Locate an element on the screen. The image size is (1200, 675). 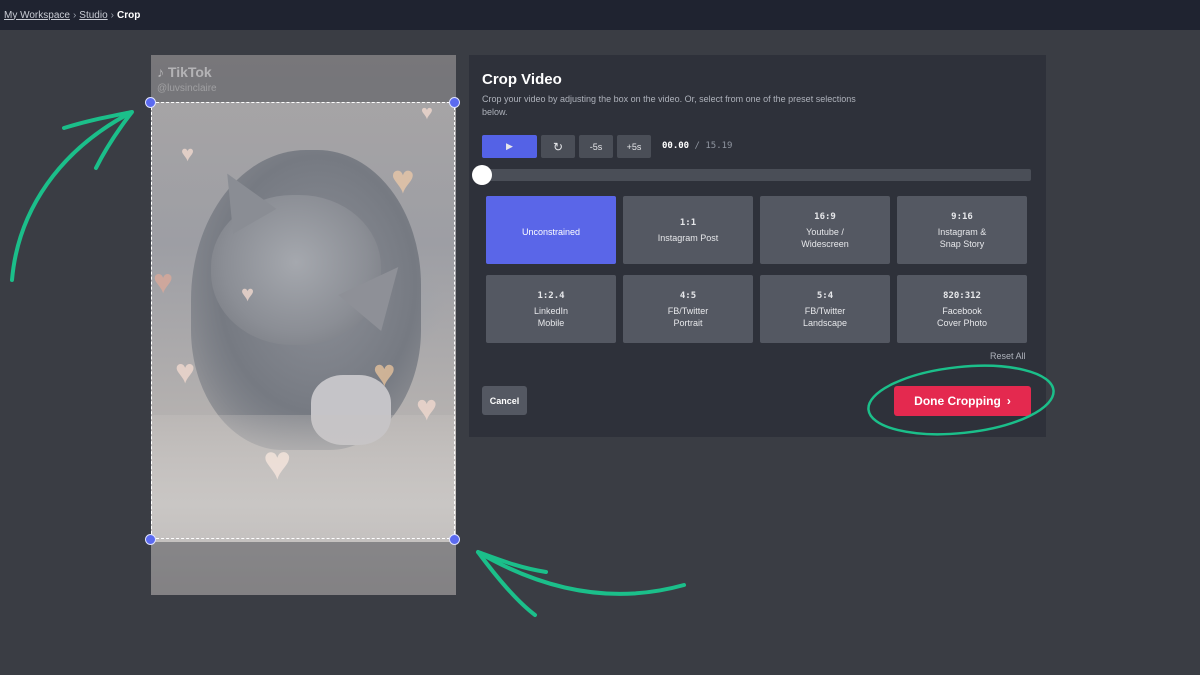
preset-ratio: 1:1 is located at coordinates (688, 222).